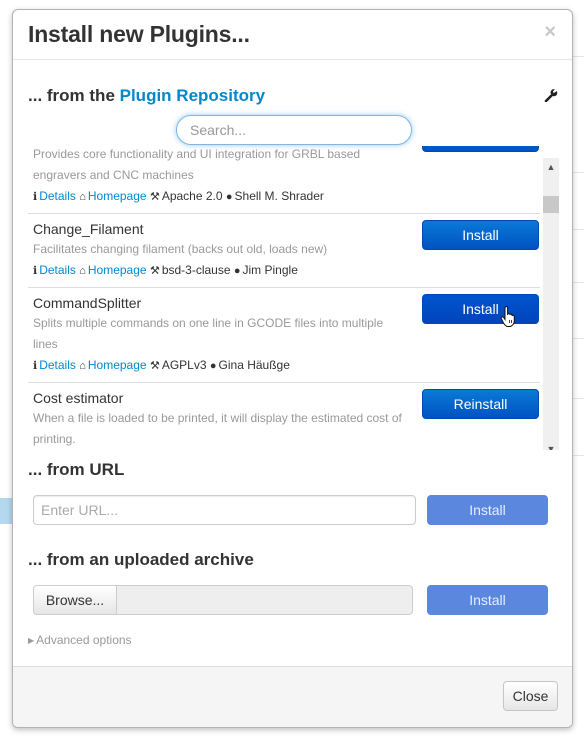 The width and height of the screenshot is (584, 736). I want to click on plugin-author: Gina Häußge, so click(254, 365).